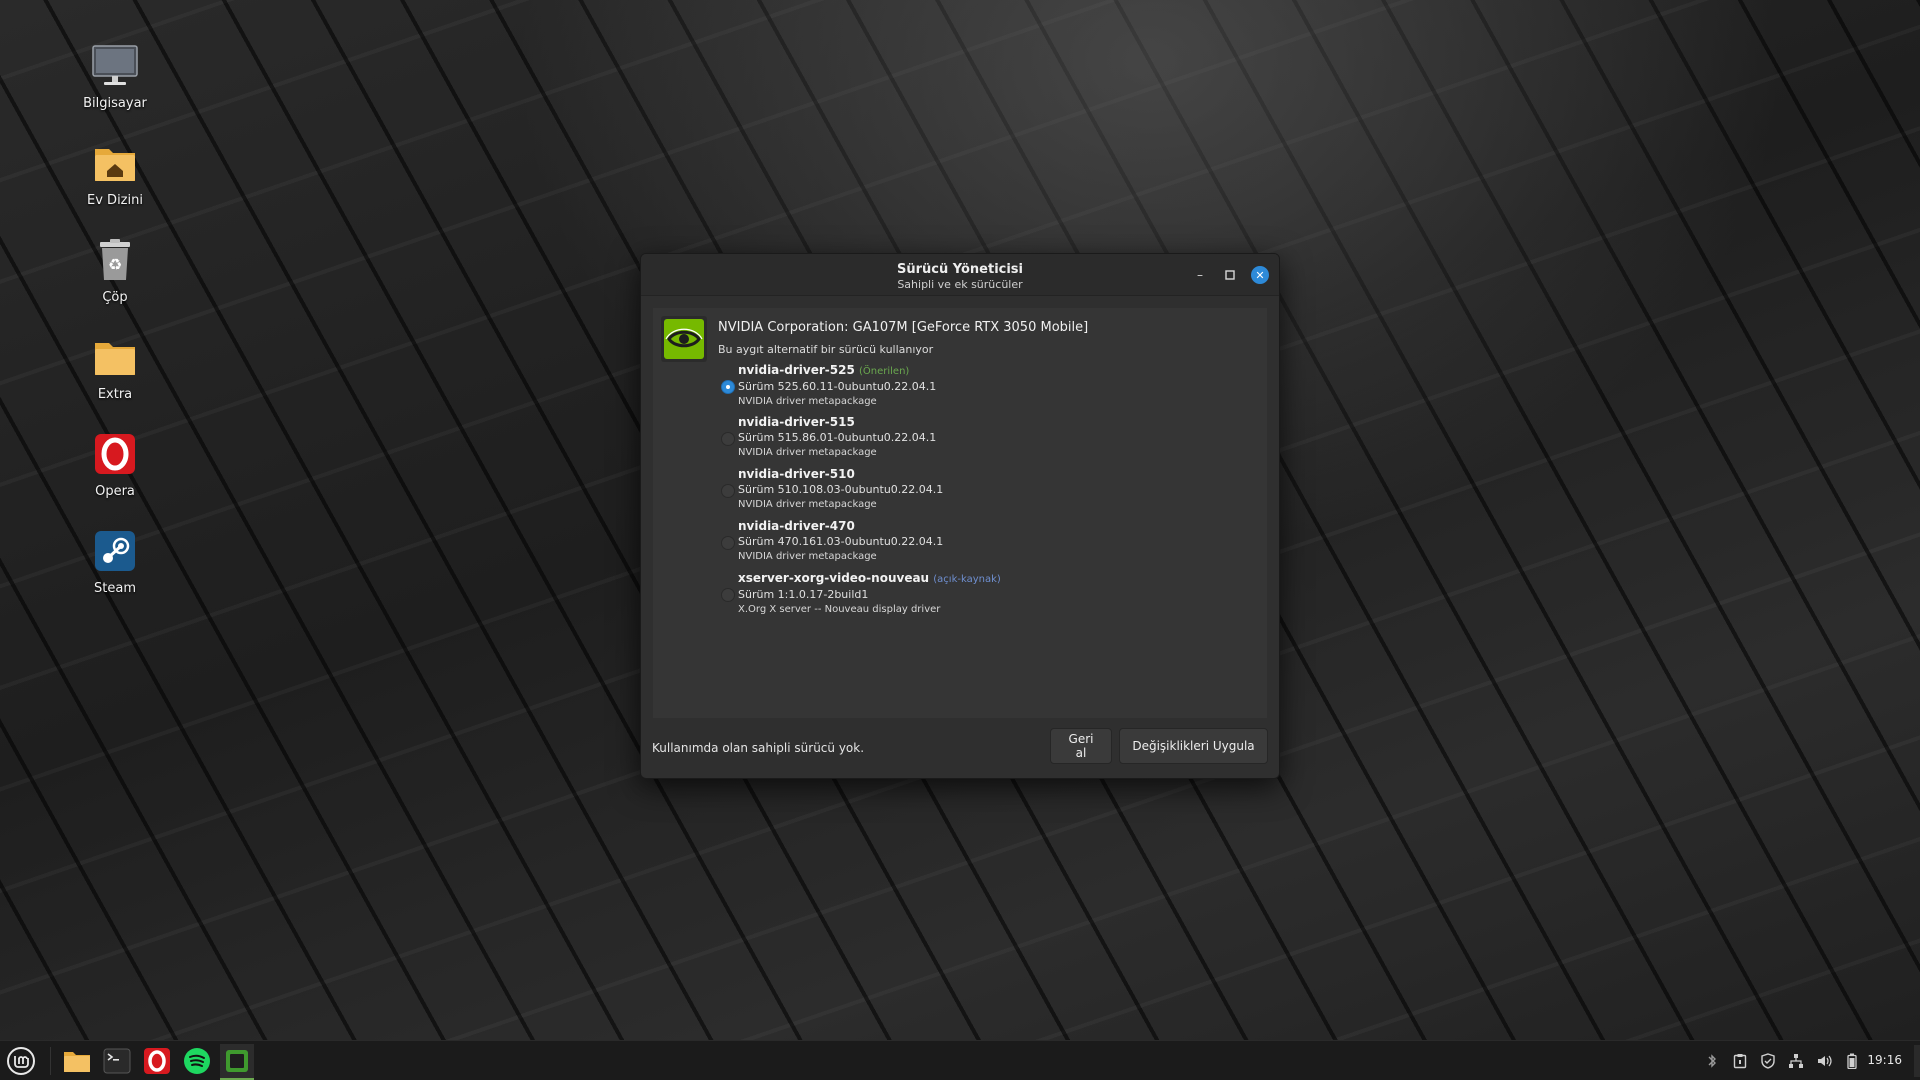 The width and height of the screenshot is (1920, 1080). What do you see at coordinates (1782, 1060) in the screenshot?
I see `system-tray` at bounding box center [1782, 1060].